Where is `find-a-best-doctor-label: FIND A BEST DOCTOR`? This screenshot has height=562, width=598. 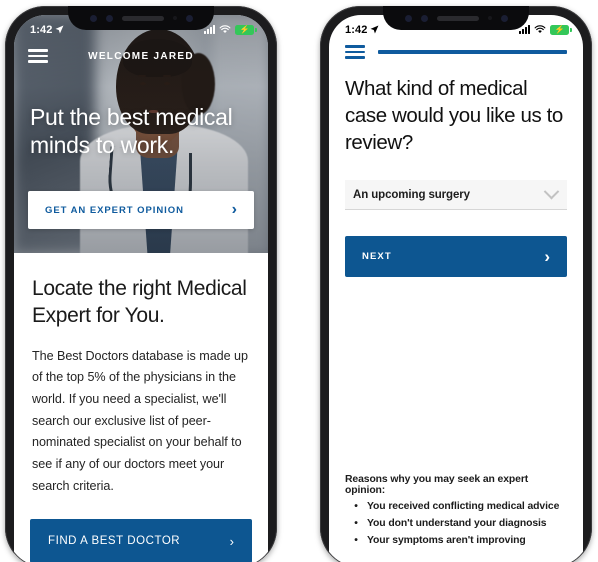
find-a-best-doctor-label: FIND A BEST DOCTOR is located at coordinates (114, 541).